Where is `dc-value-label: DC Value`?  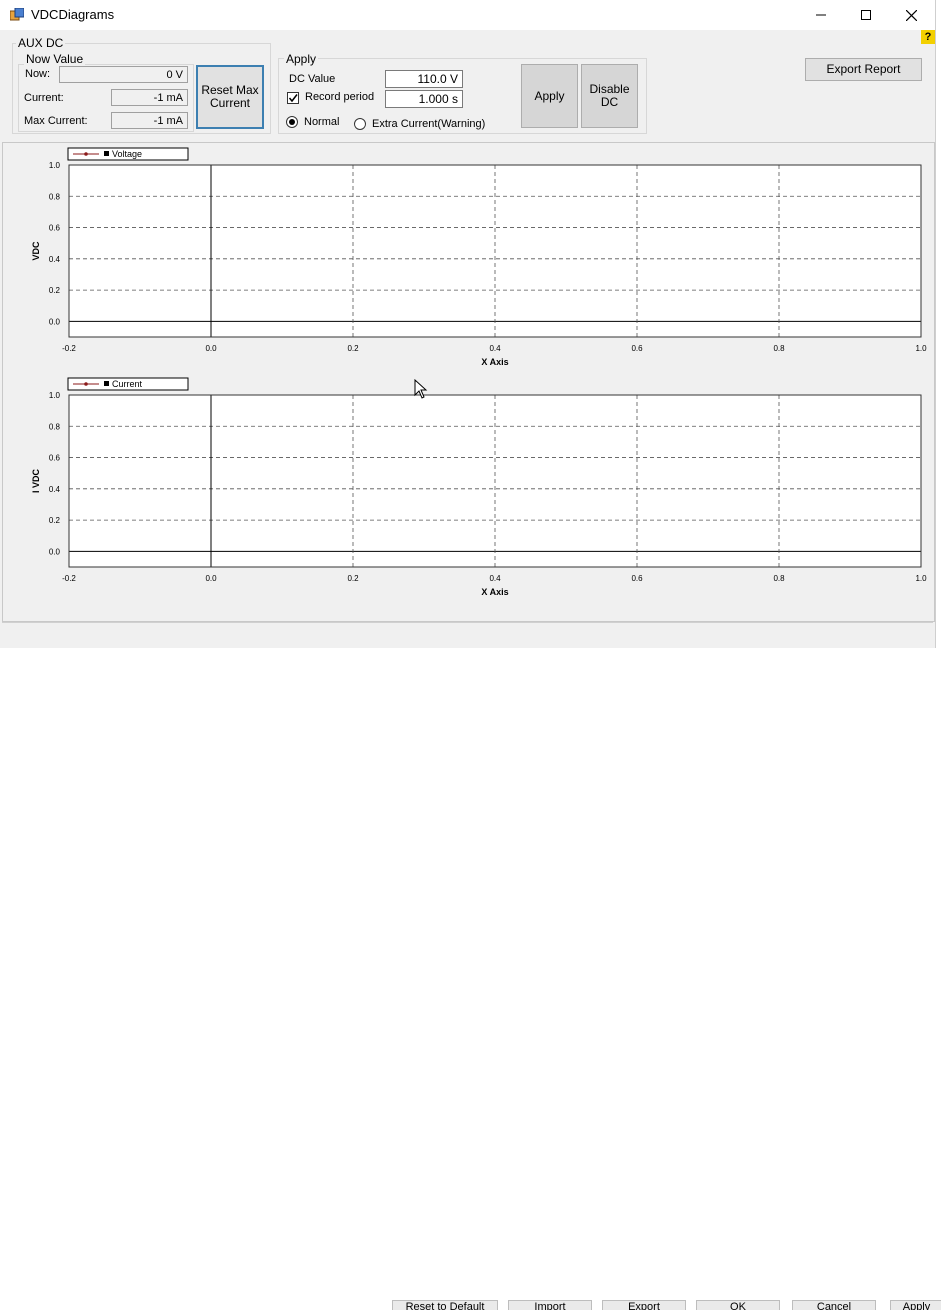 dc-value-label: DC Value is located at coordinates (312, 79).